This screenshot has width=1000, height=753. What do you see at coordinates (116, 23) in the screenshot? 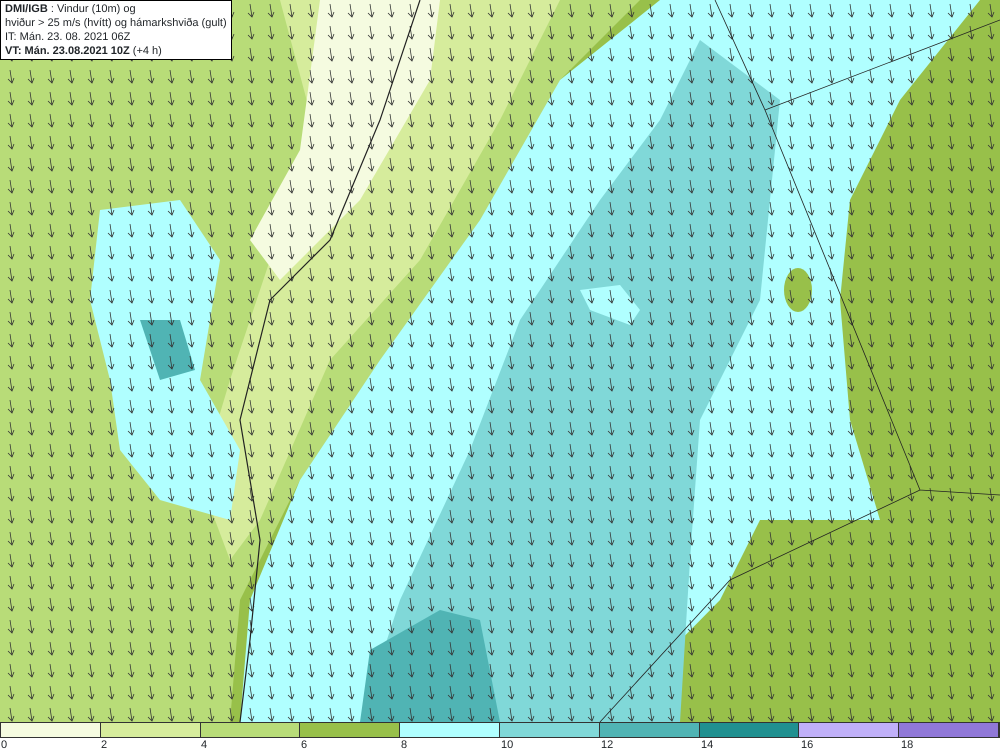
I see `map-description: hviður > 25 m/s (hvítt) og hámarkshviða (gult)` at bounding box center [116, 23].